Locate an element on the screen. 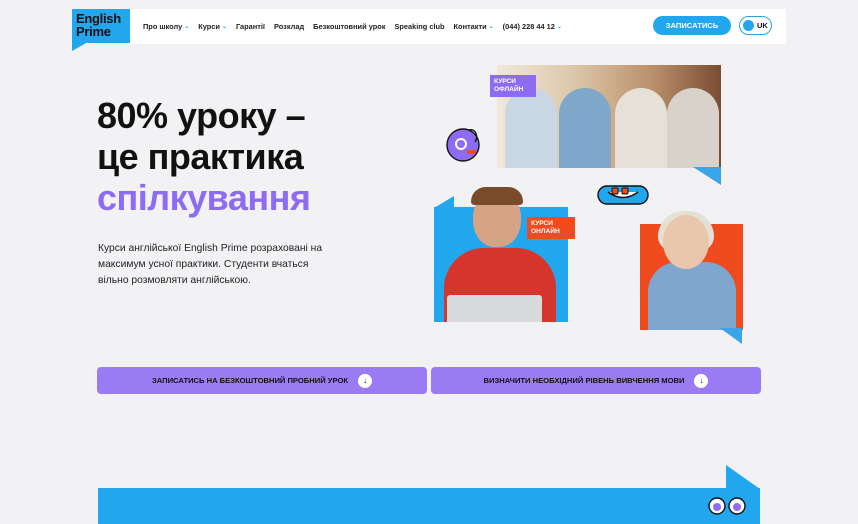  trial-lesson-label: ЗАПИСАТИСЬ НА БЕЗКОШТОВНИЙ ПРОБНИЙ УРОК is located at coordinates (249, 380).